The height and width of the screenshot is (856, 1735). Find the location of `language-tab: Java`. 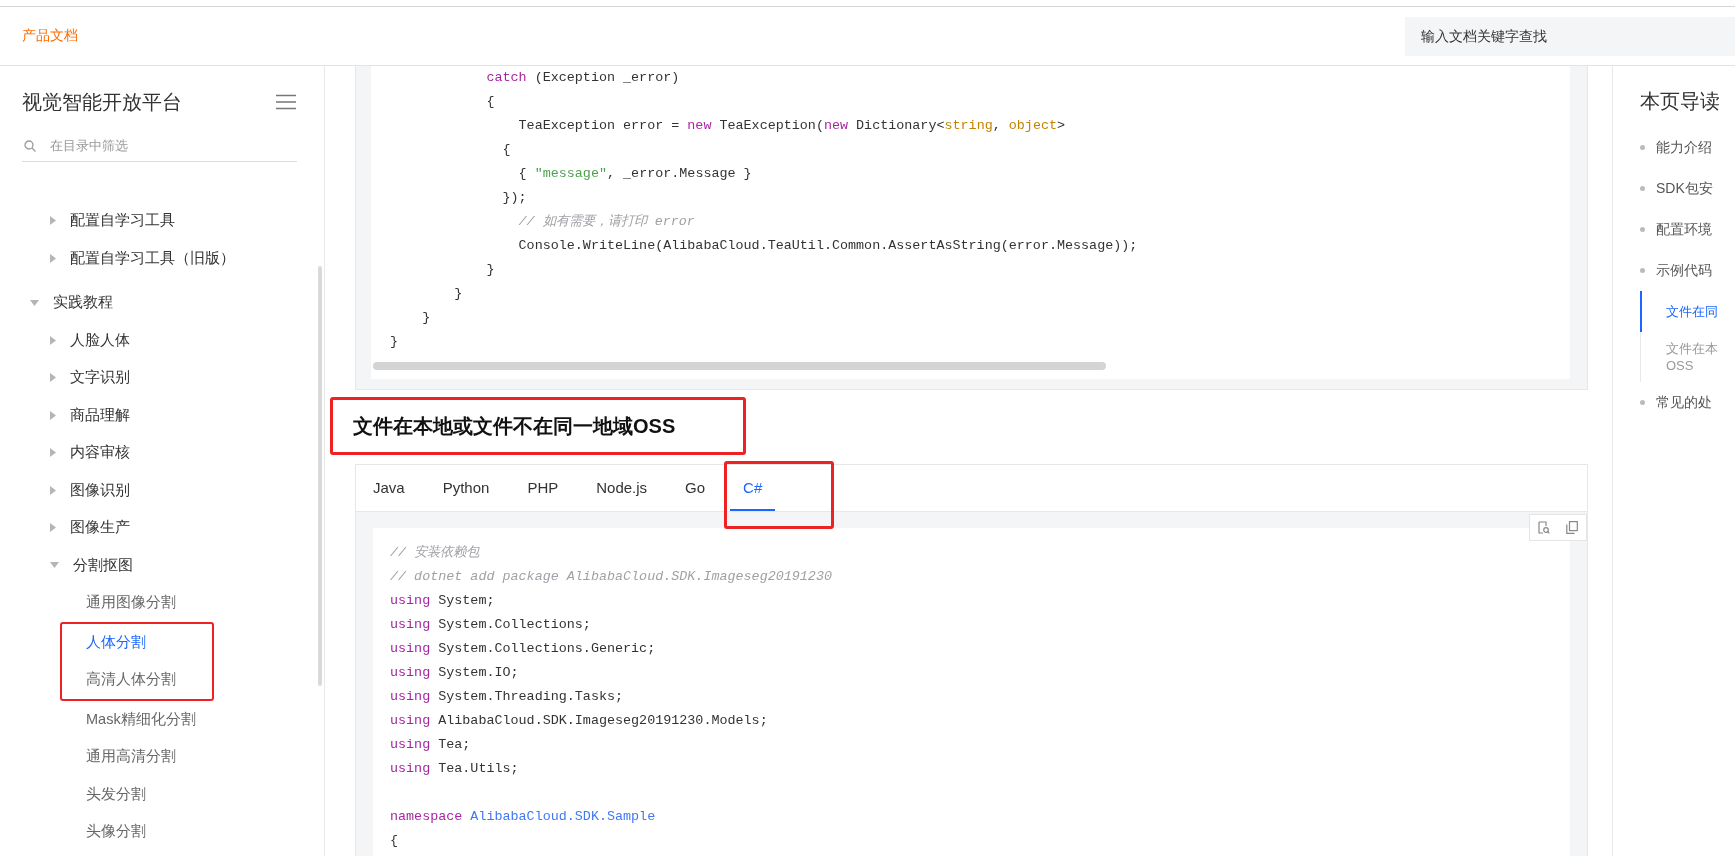

language-tab: Java is located at coordinates (389, 488).